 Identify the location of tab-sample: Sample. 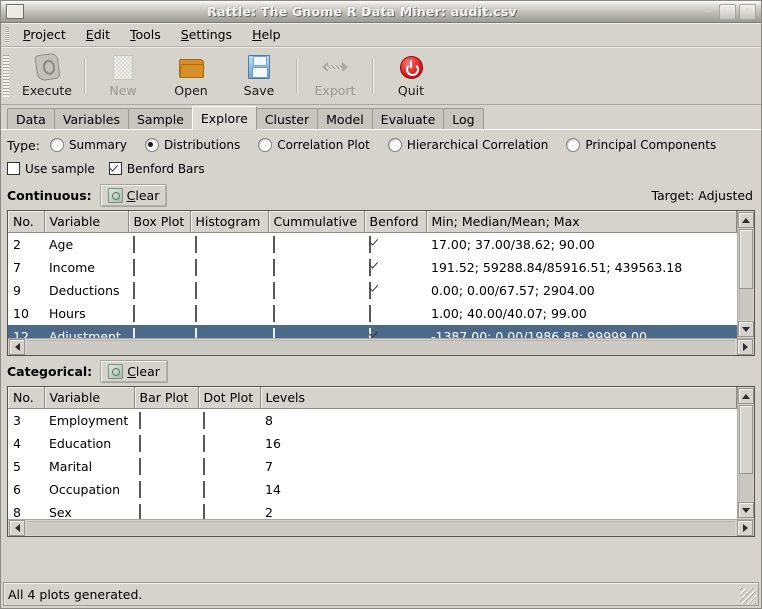
(160, 119).